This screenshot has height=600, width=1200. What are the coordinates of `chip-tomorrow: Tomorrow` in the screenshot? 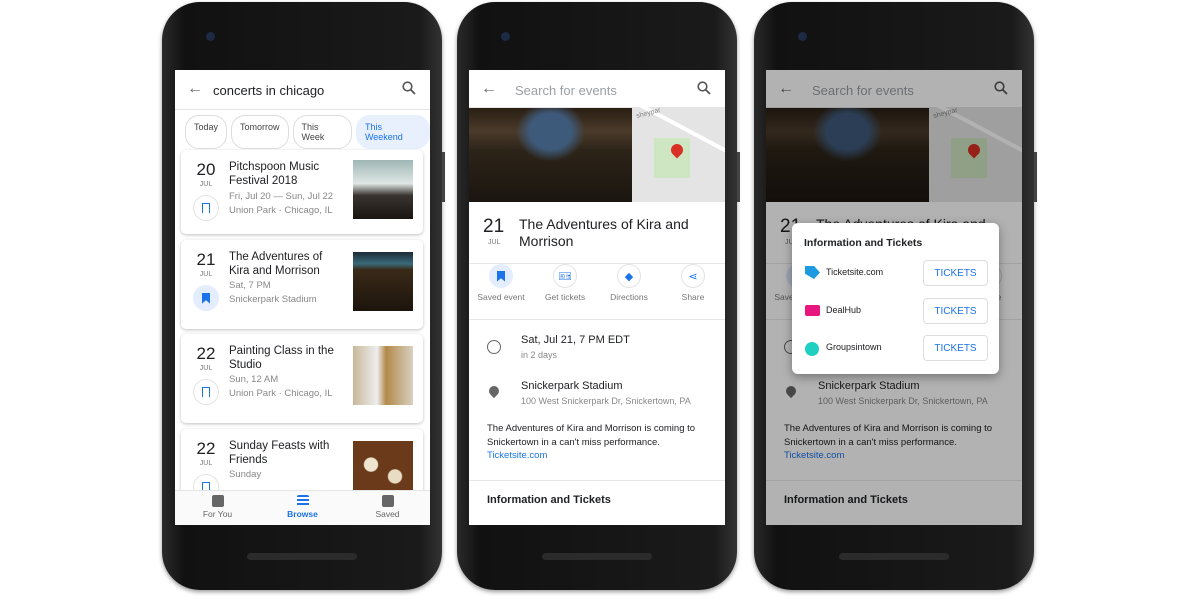 It's located at (260, 132).